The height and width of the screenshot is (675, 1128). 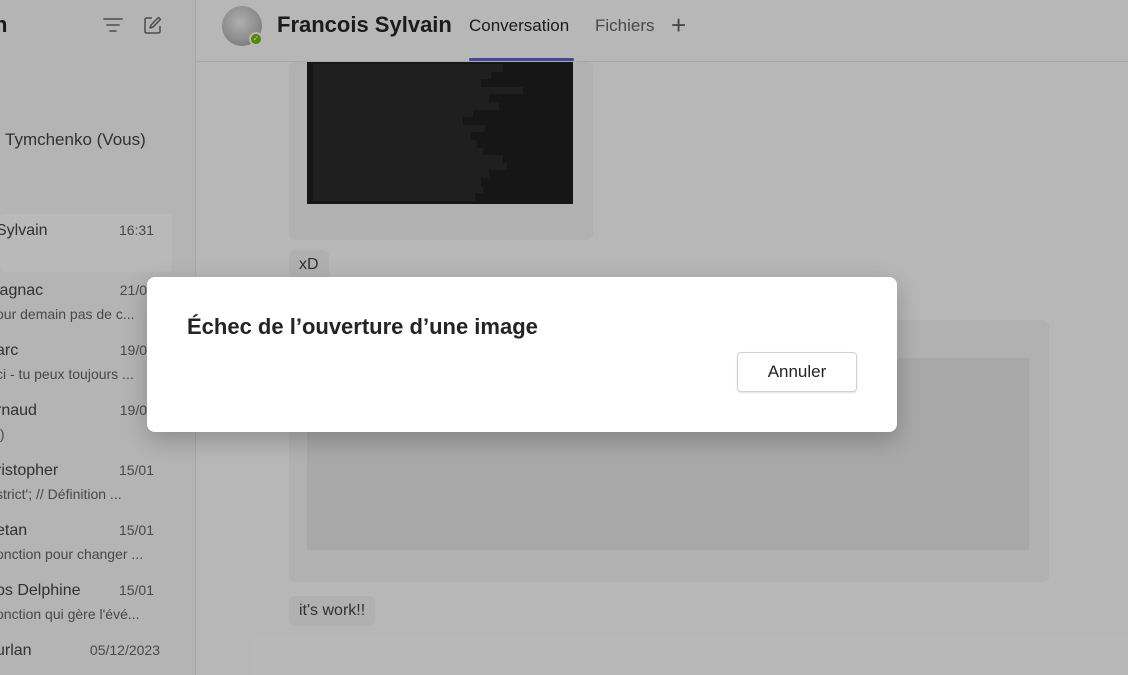 What do you see at coordinates (362, 326) in the screenshot?
I see `dialog-title: Échec de l’ouverture d’une image` at bounding box center [362, 326].